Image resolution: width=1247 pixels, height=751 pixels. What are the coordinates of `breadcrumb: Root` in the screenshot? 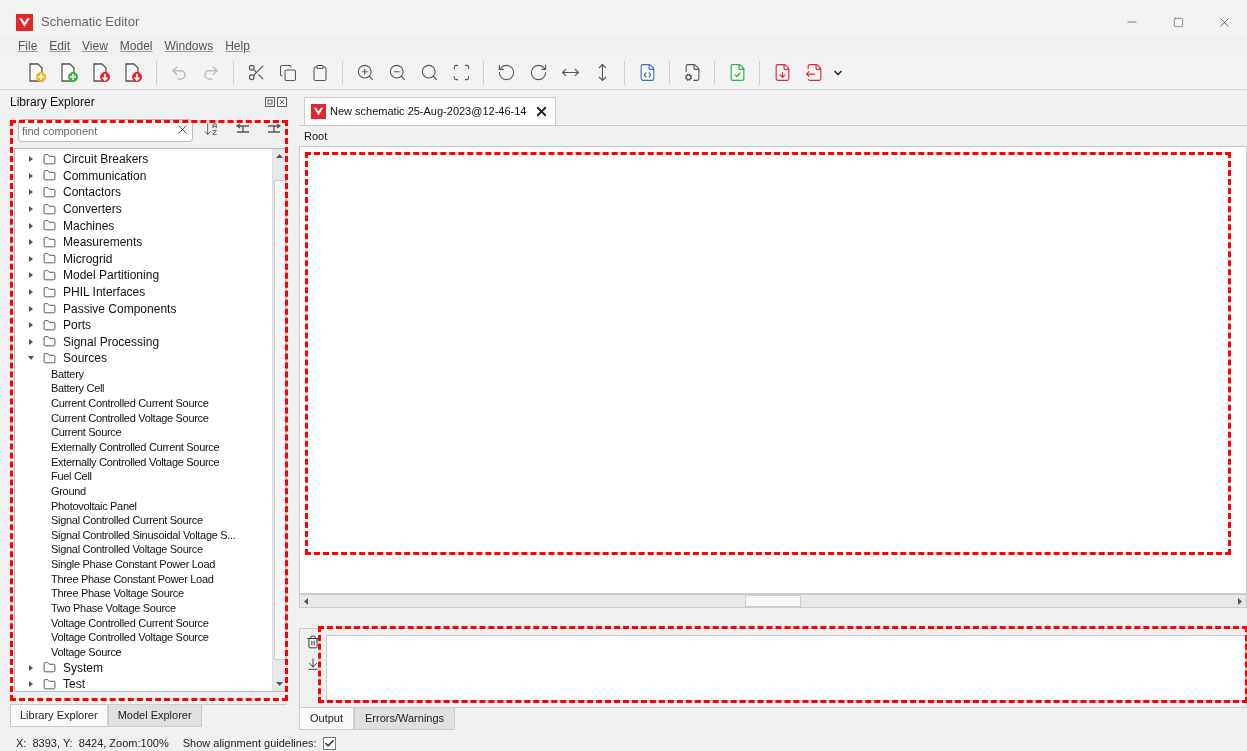 It's located at (316, 136).